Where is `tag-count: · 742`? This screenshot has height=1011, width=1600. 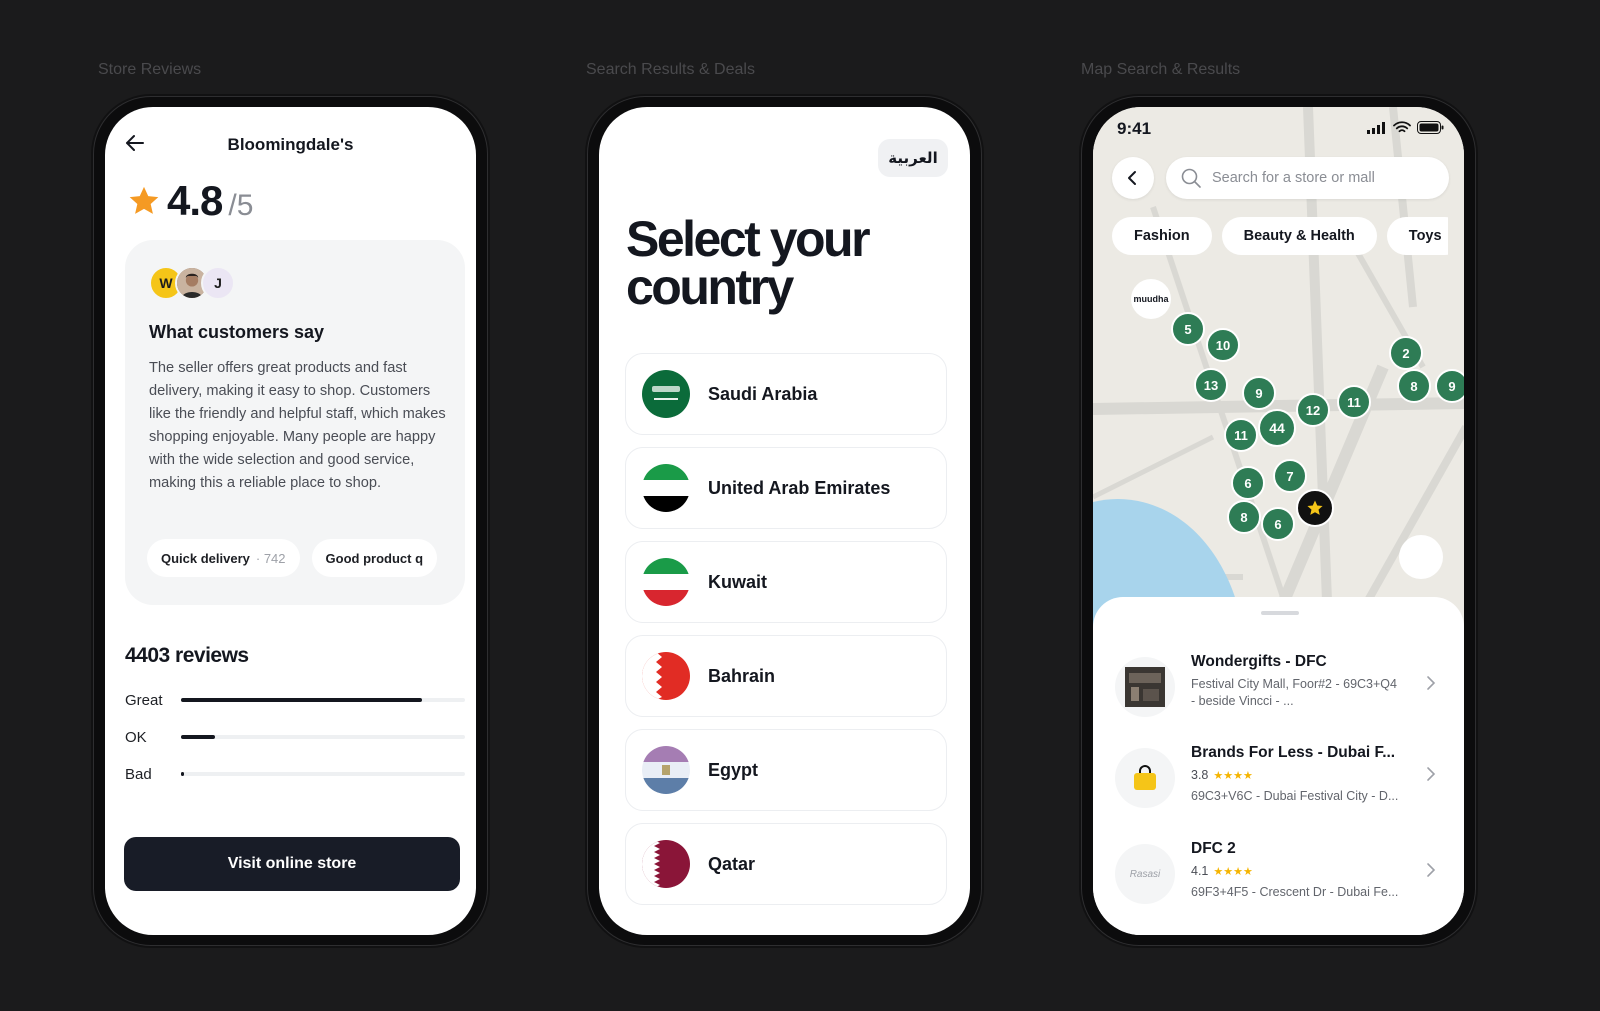
tag-count: · 742 is located at coordinates (270, 558).